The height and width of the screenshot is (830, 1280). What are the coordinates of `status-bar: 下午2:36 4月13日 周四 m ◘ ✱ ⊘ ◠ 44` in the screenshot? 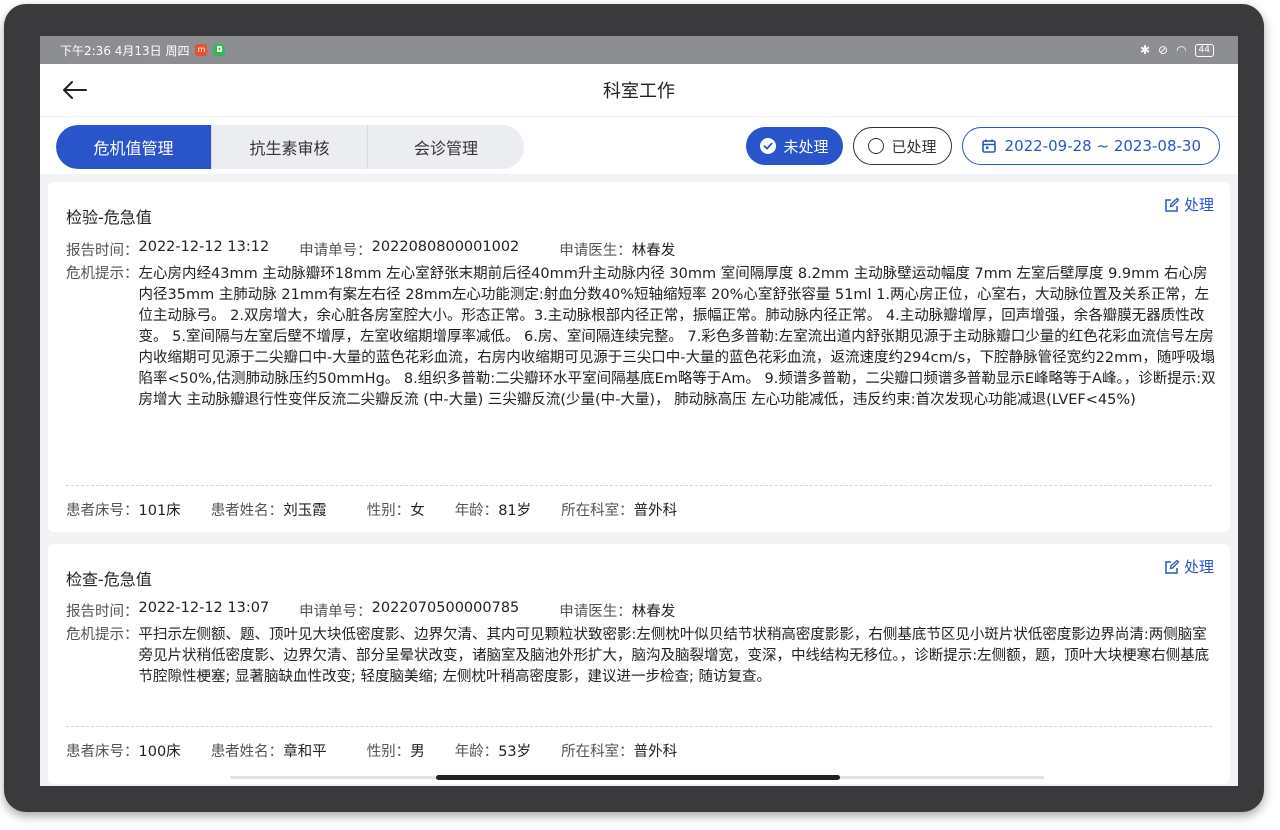 It's located at (639, 50).